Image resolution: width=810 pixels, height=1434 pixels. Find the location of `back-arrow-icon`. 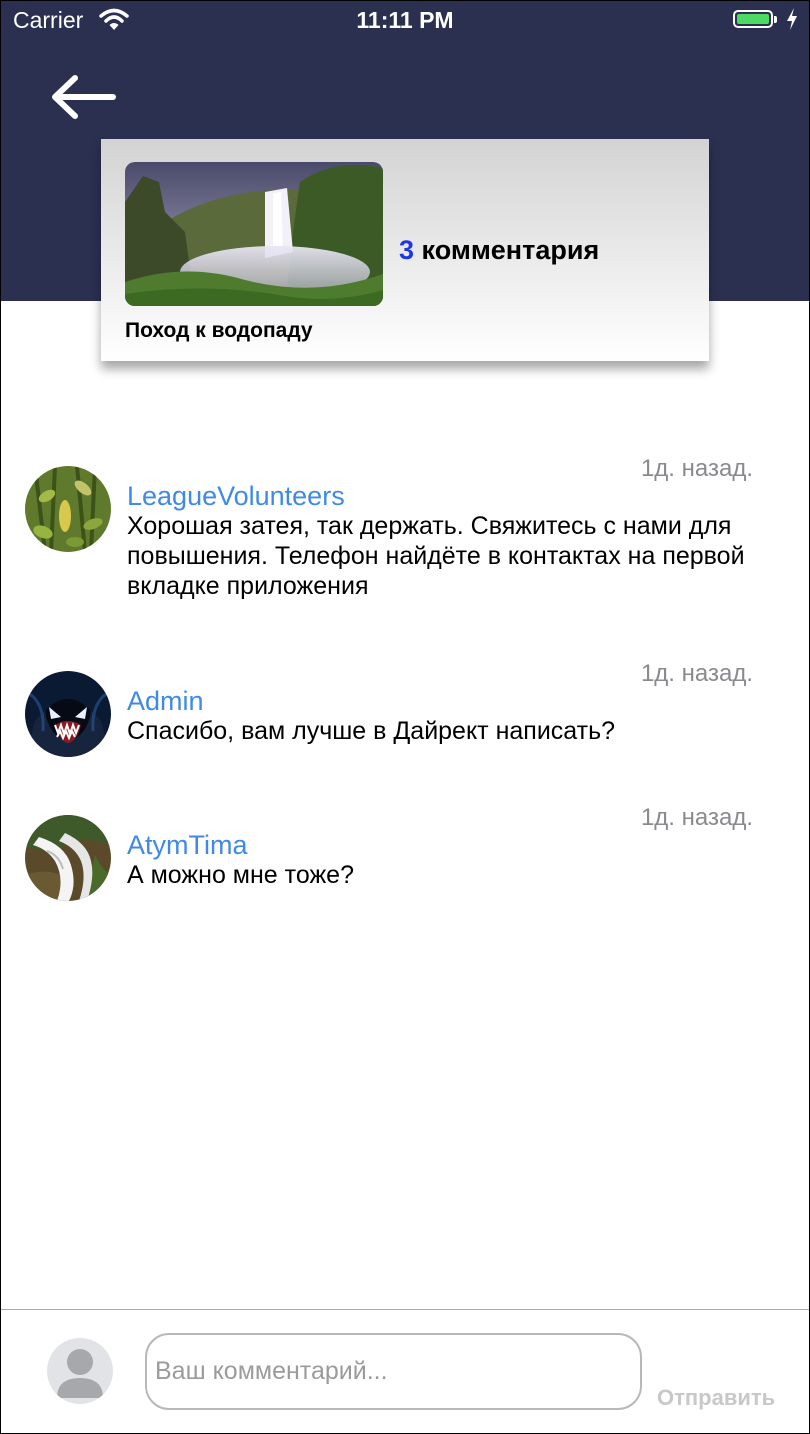

back-arrow-icon is located at coordinates (83, 97).